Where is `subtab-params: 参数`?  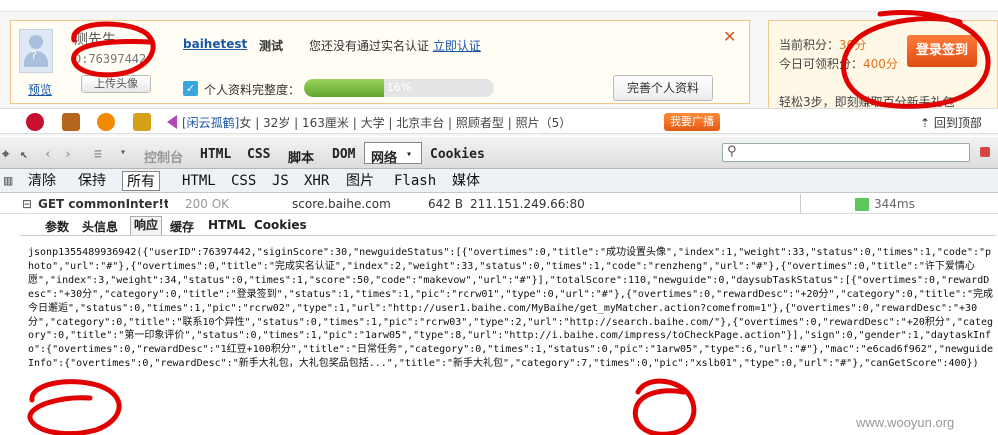
subtab-params: 参数 is located at coordinates (57, 226).